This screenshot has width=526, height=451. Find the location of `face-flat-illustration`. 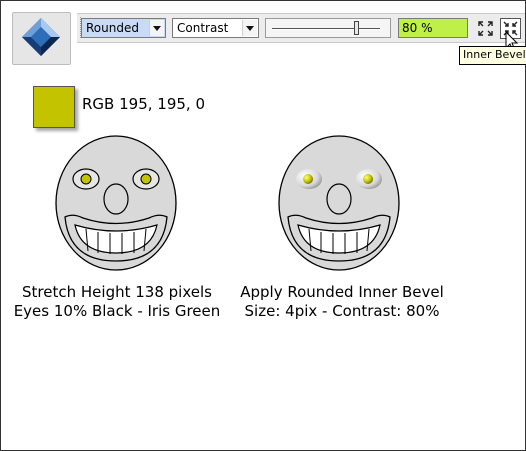

face-flat-illustration is located at coordinates (116, 203).